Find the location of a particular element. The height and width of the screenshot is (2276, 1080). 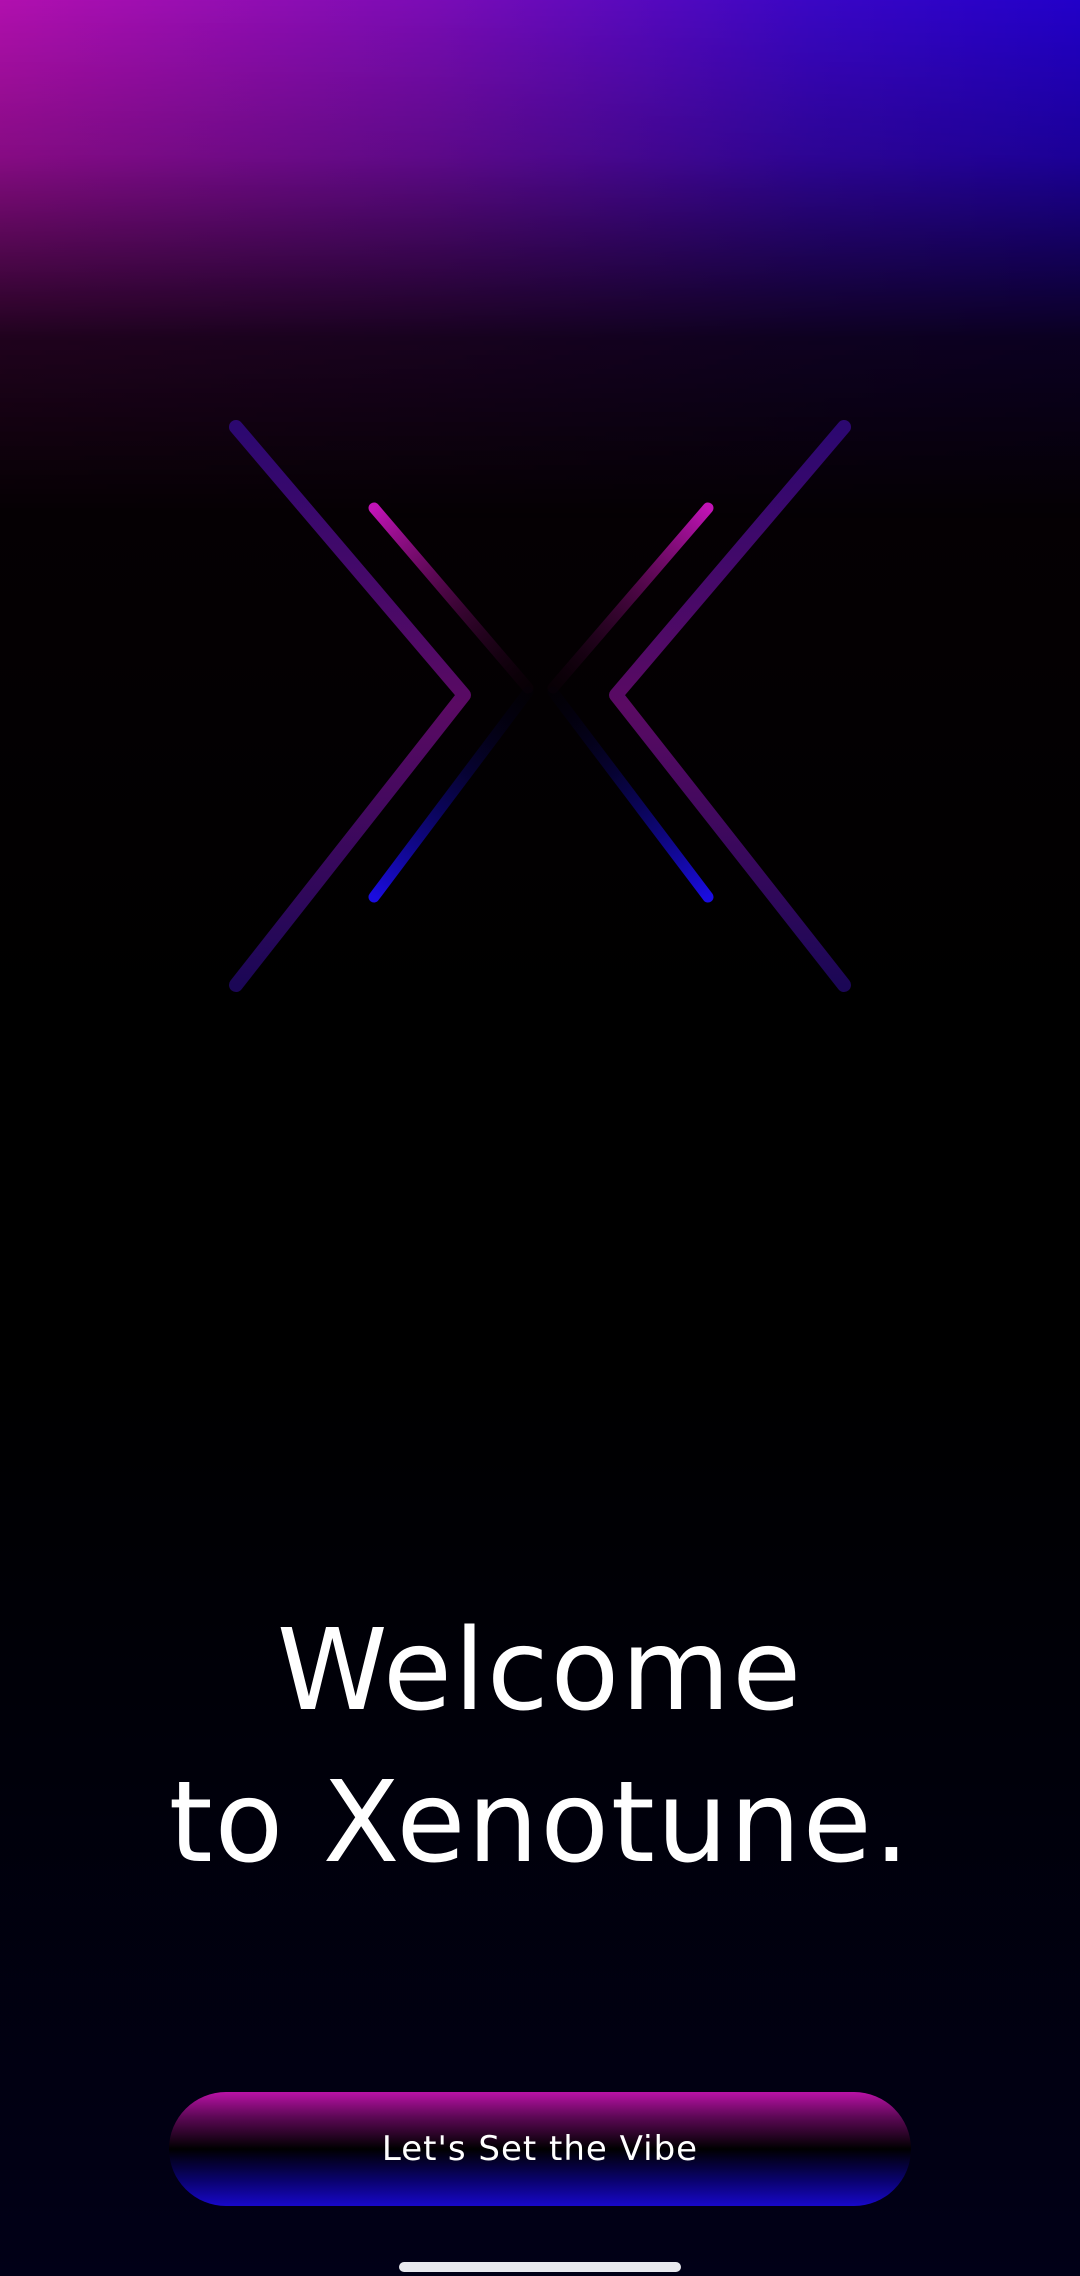

home-indicator is located at coordinates (540, 2267).